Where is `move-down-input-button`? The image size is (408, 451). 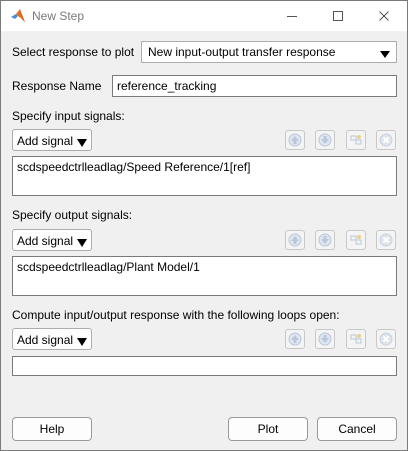
move-down-input-button is located at coordinates (325, 140).